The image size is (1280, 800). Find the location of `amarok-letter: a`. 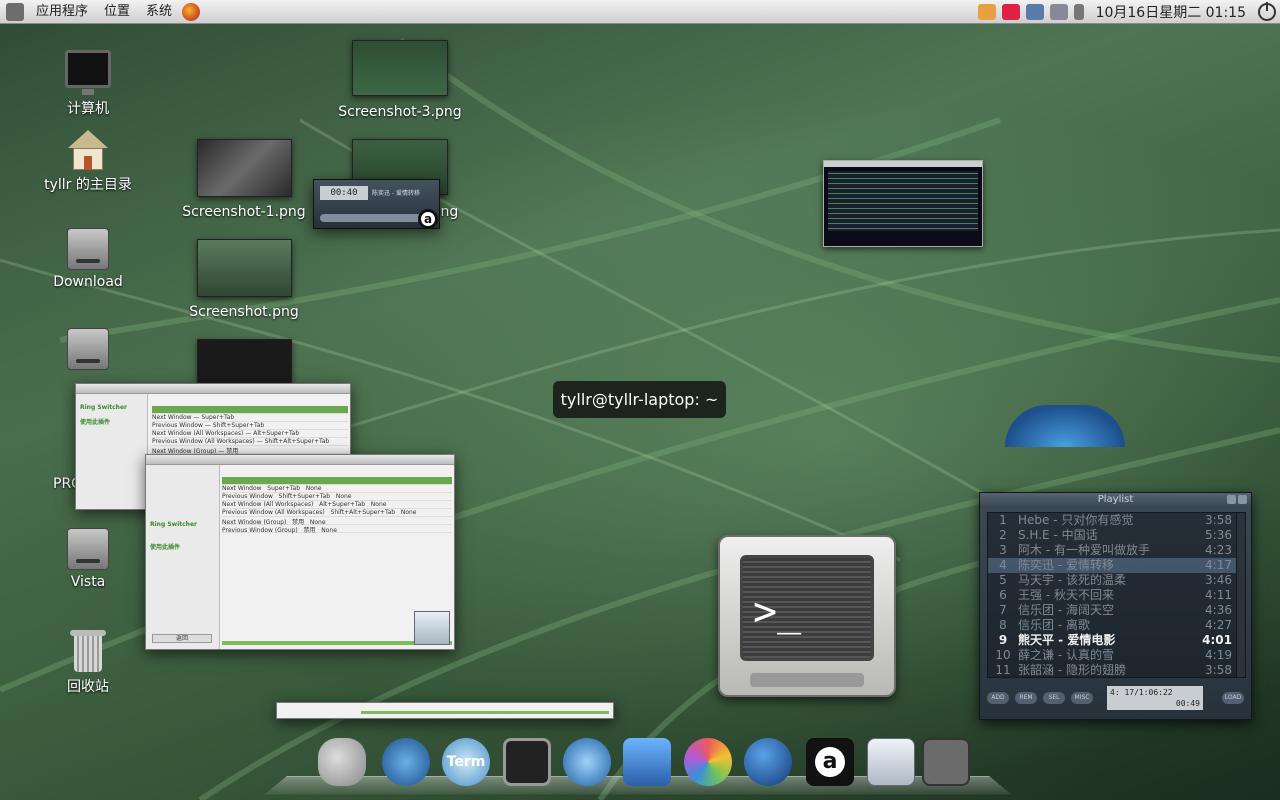

amarok-letter: a is located at coordinates (428, 219).